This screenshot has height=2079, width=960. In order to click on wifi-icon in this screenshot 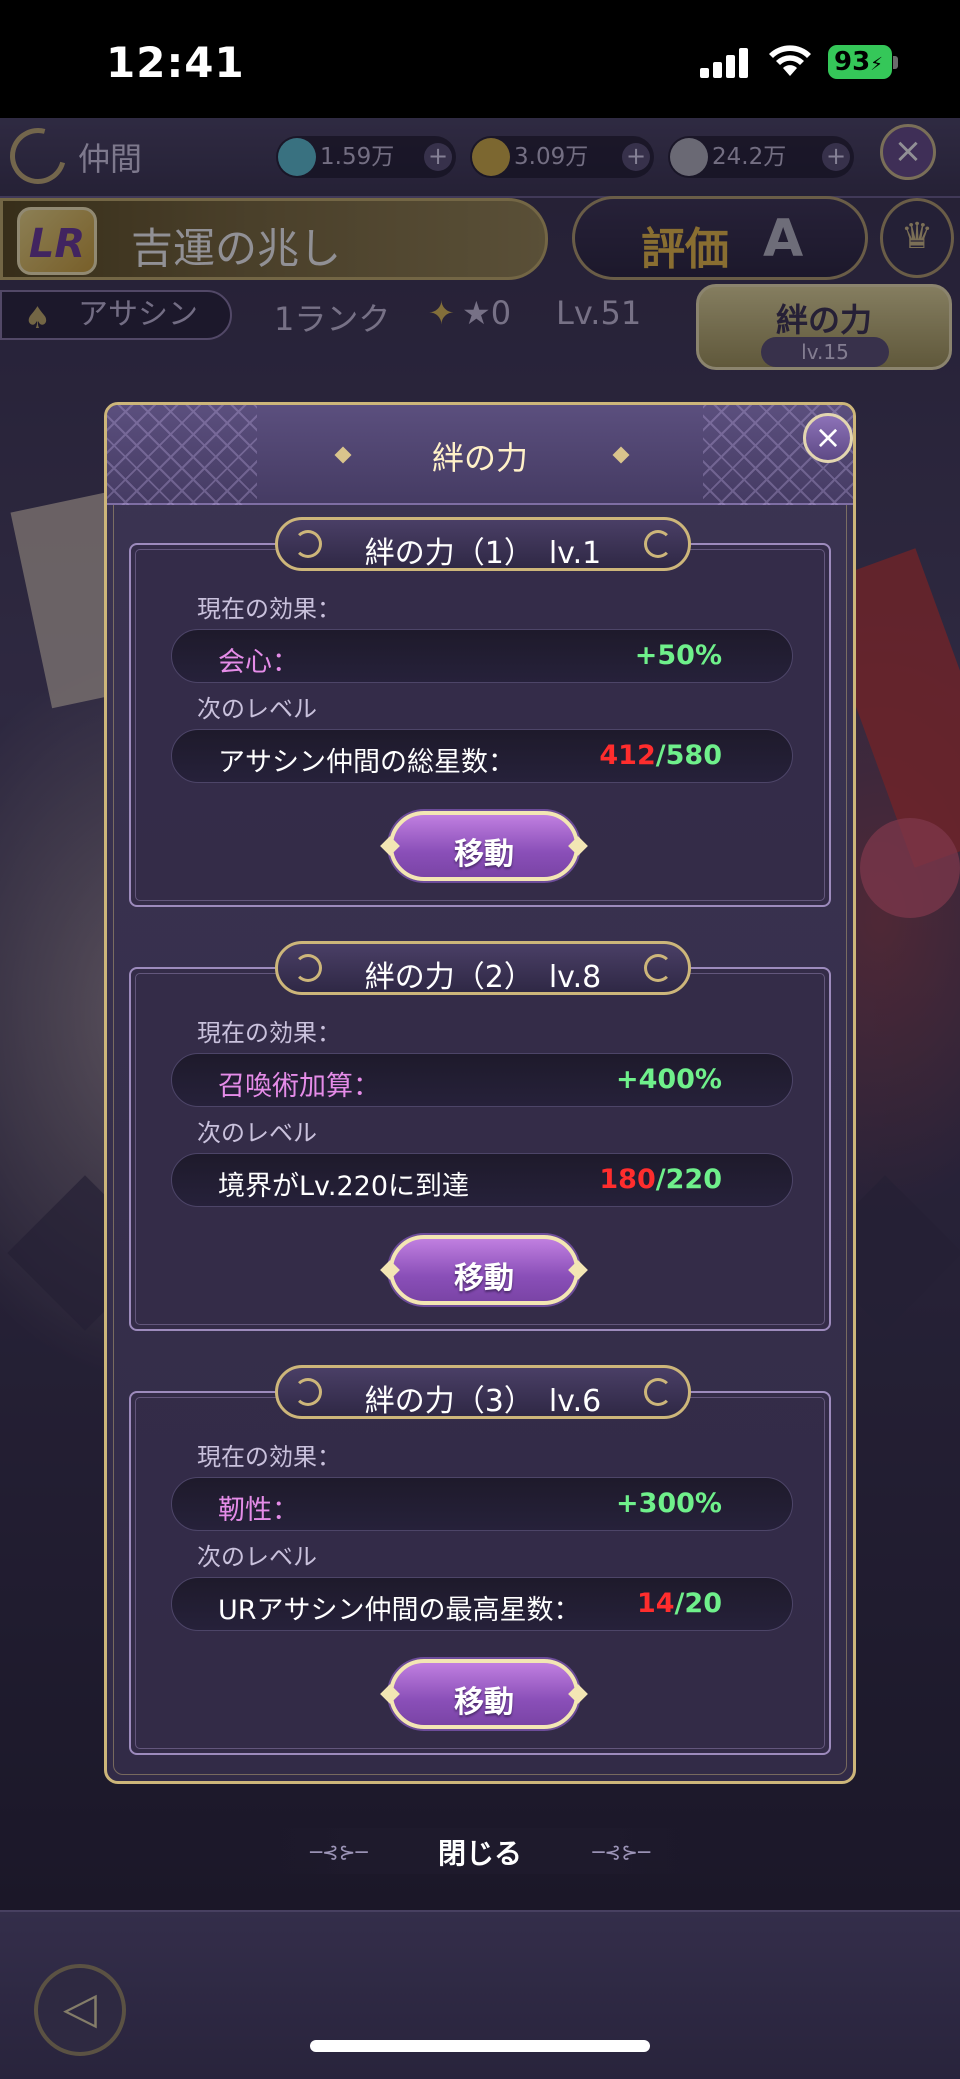, I will do `click(790, 60)`.